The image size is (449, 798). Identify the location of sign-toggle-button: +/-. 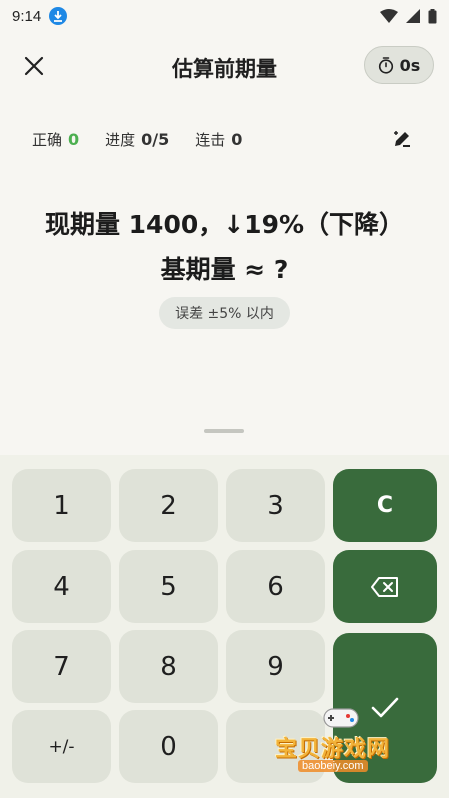
(61, 746).